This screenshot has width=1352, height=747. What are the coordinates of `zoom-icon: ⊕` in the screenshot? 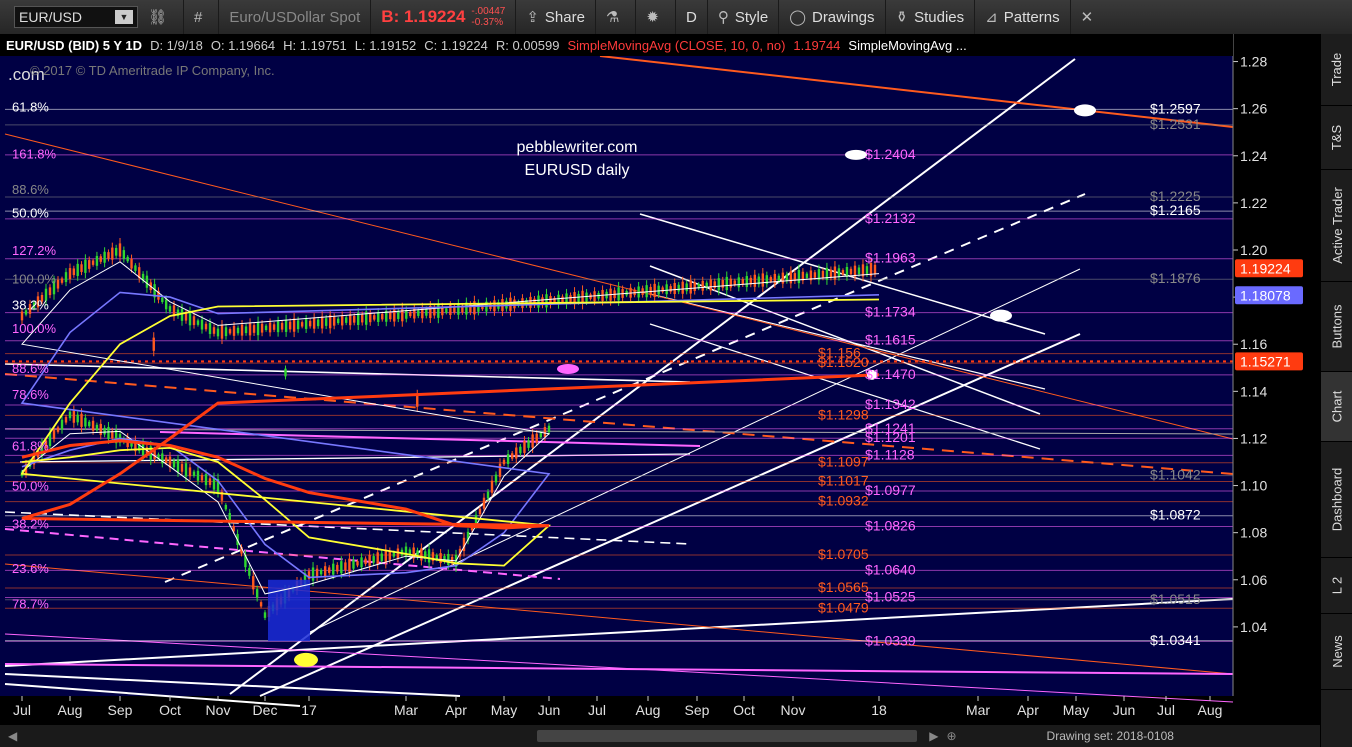 It's located at (951, 736).